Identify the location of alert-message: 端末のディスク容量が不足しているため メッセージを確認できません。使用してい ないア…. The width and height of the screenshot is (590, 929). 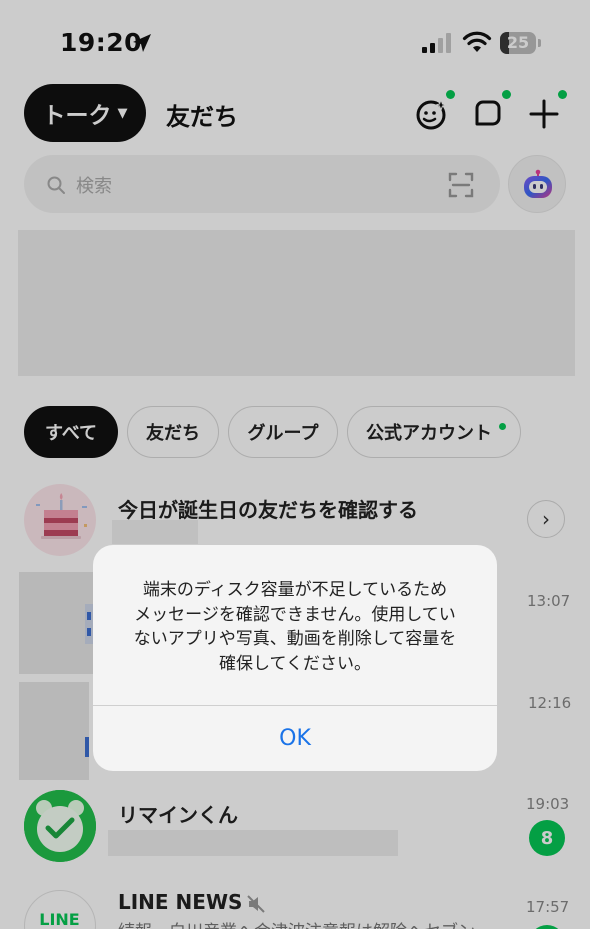
(295, 627).